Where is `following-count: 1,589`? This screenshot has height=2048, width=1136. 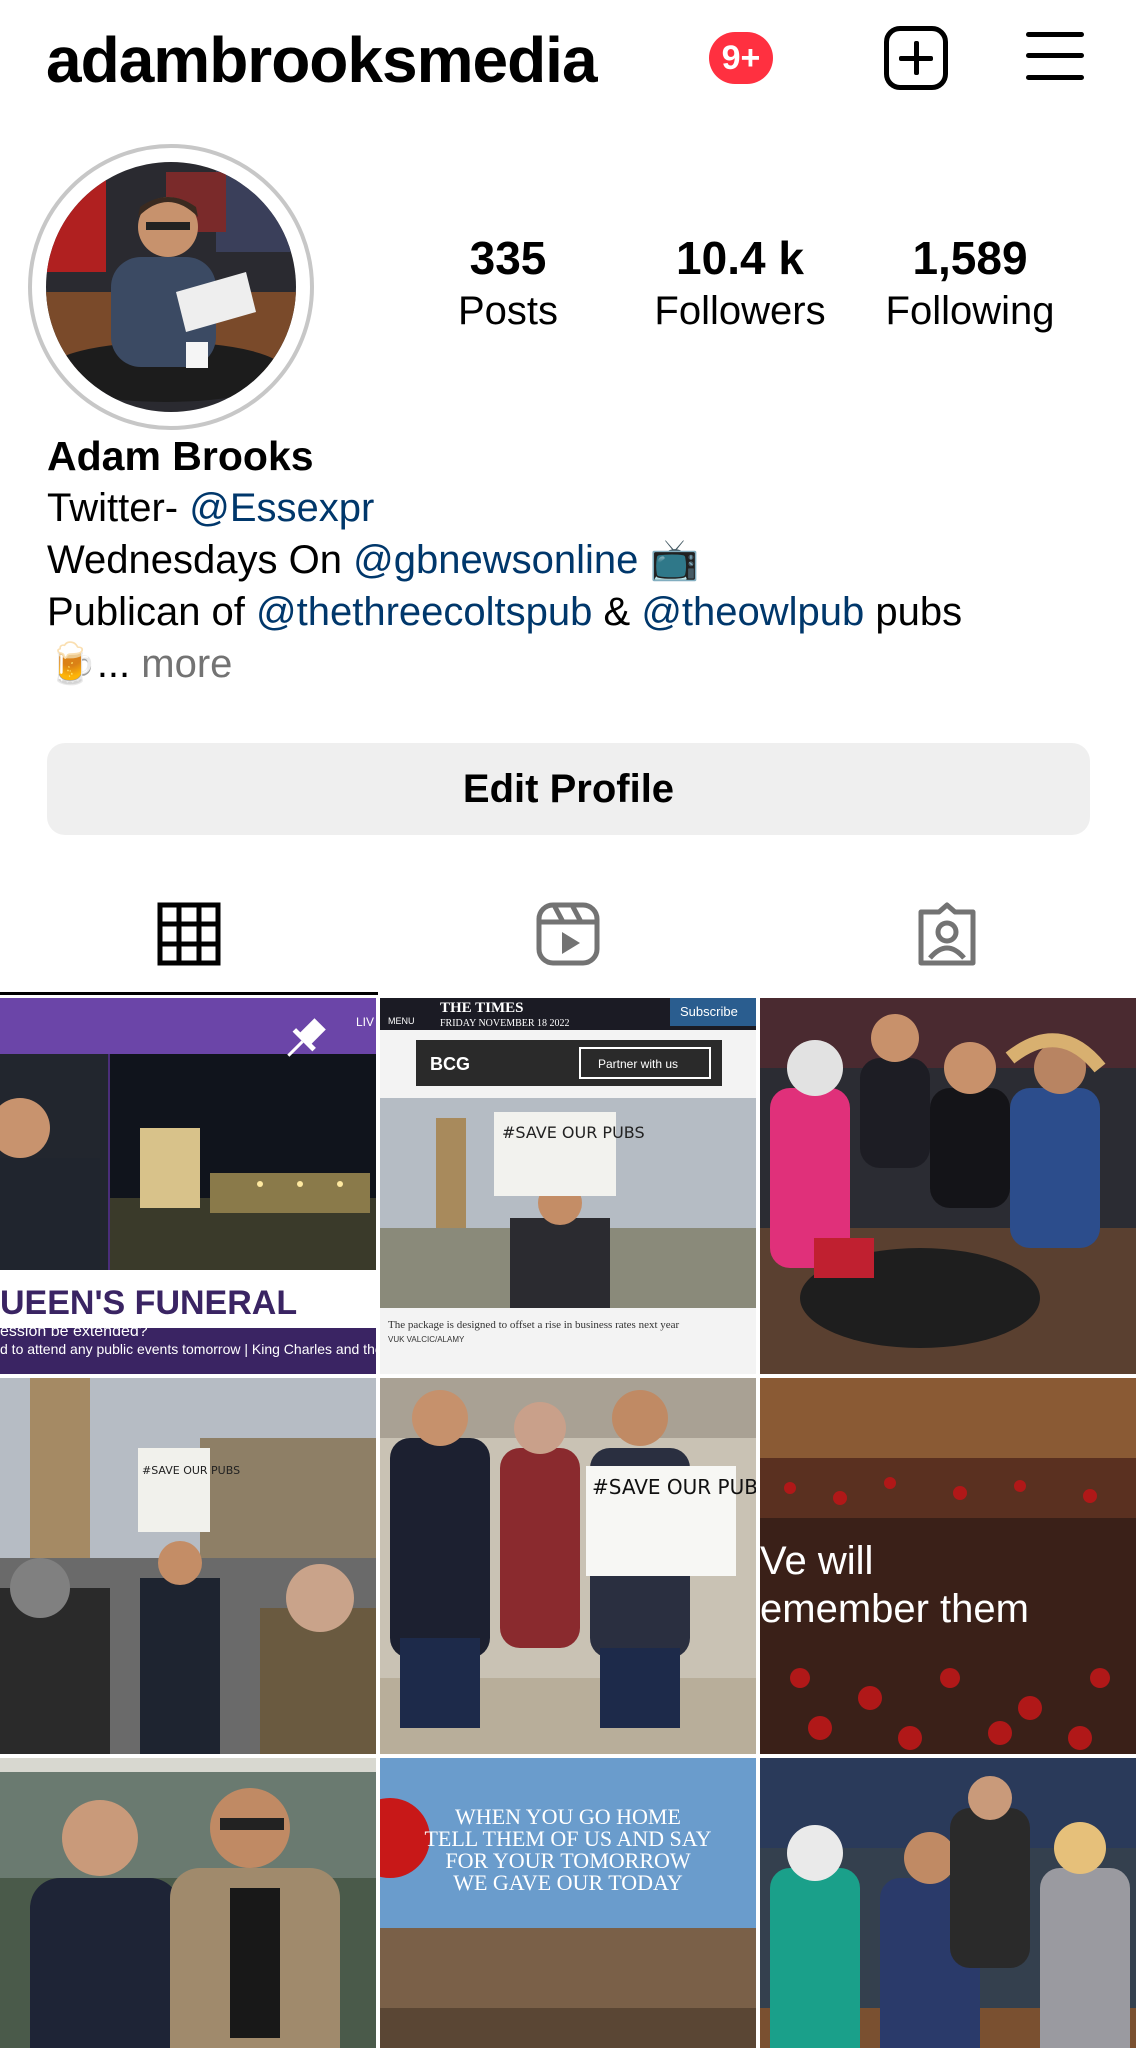 following-count: 1,589 is located at coordinates (970, 258).